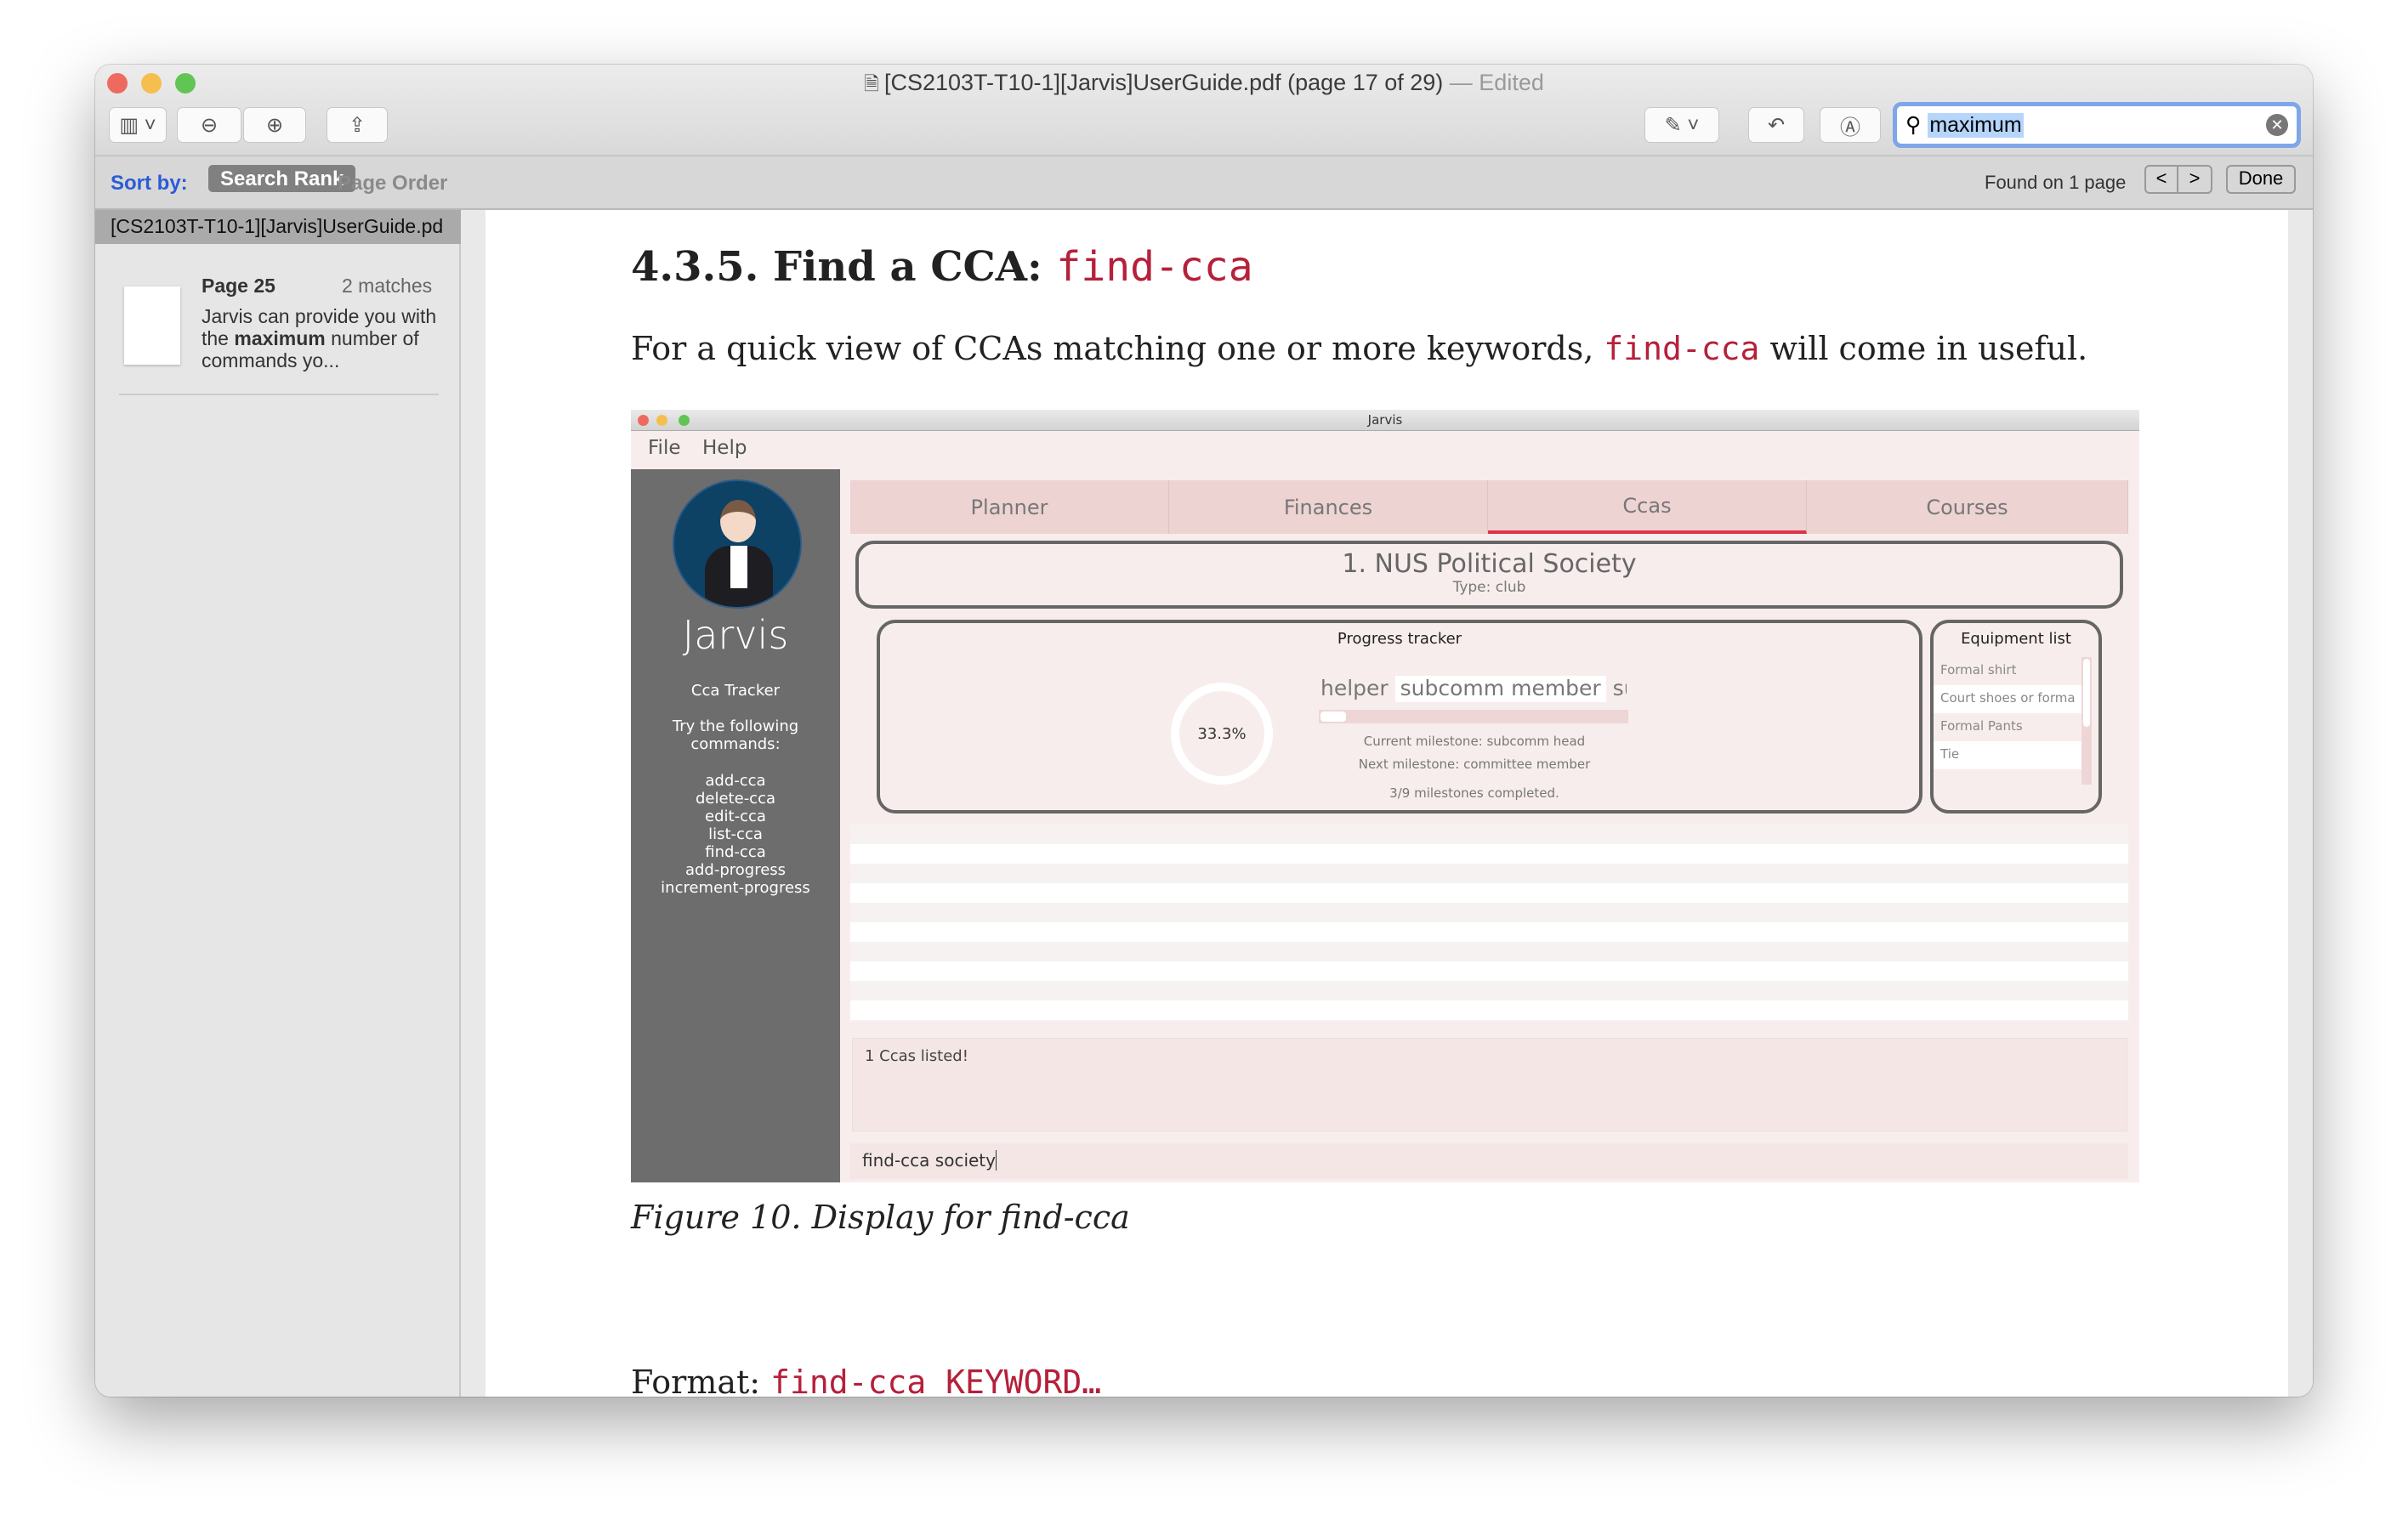 The height and width of the screenshot is (1525, 2408). I want to click on markup-button: ✎ ˅, so click(1681, 125).